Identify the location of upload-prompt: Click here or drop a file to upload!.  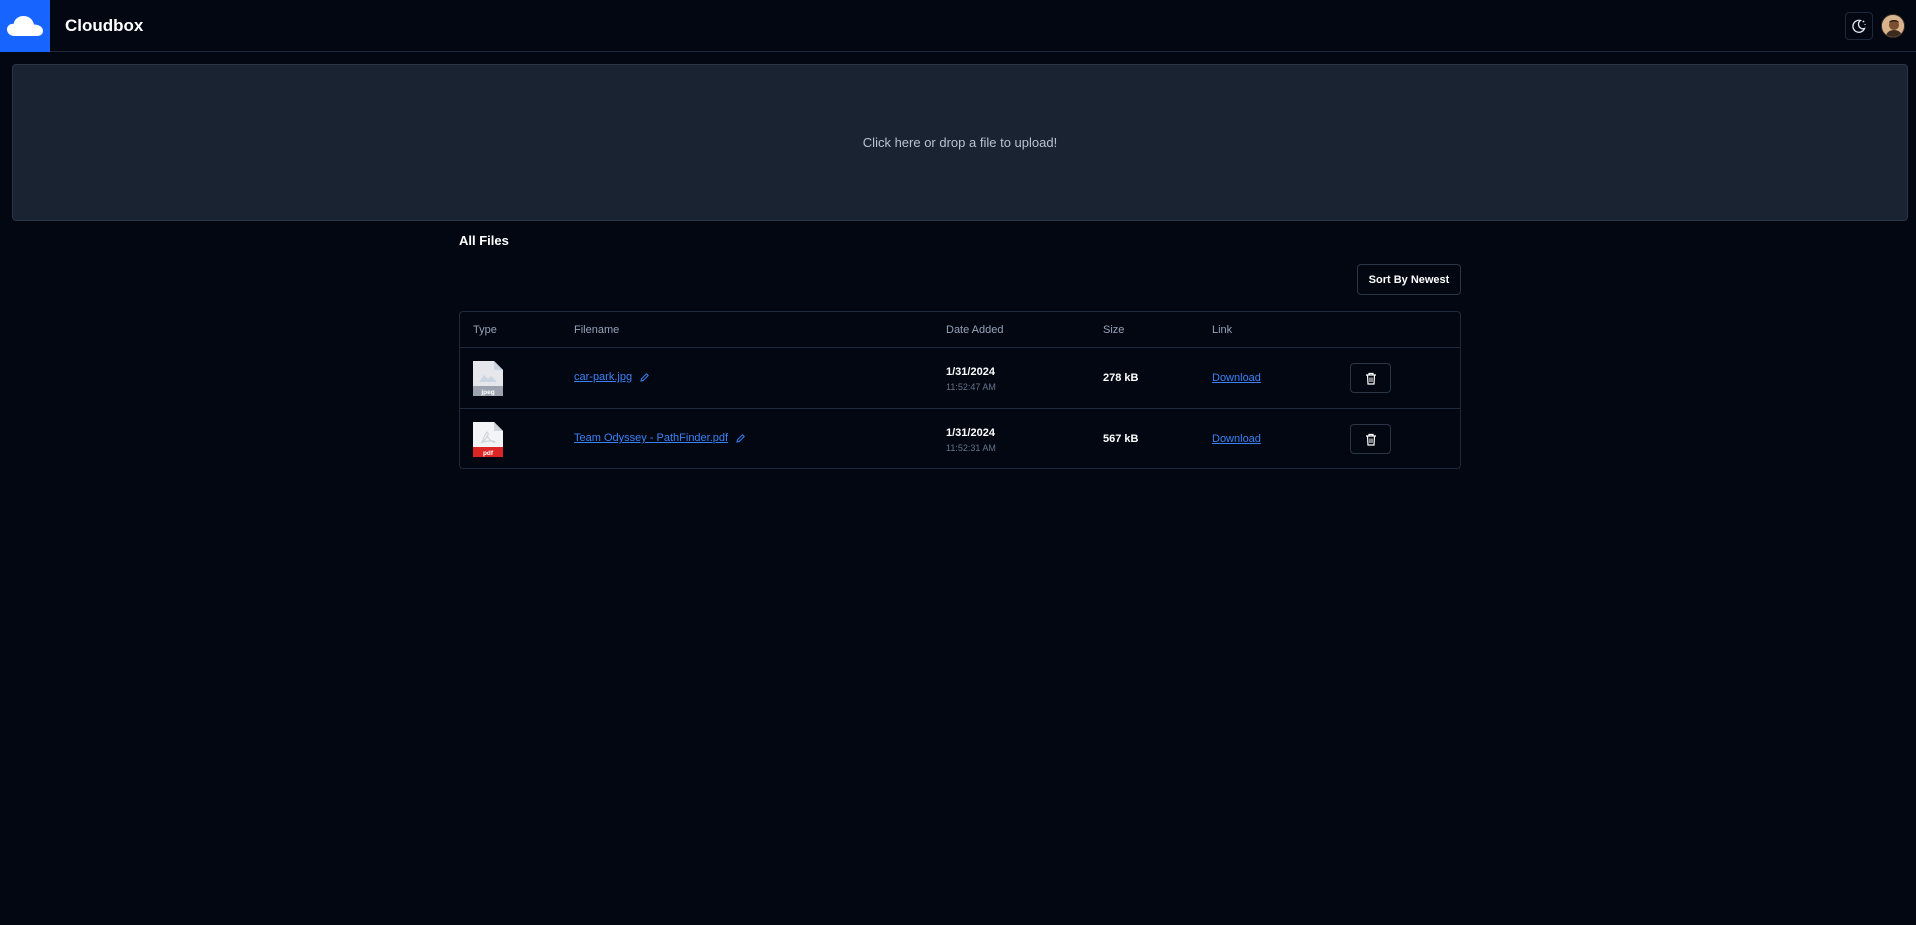
(960, 142).